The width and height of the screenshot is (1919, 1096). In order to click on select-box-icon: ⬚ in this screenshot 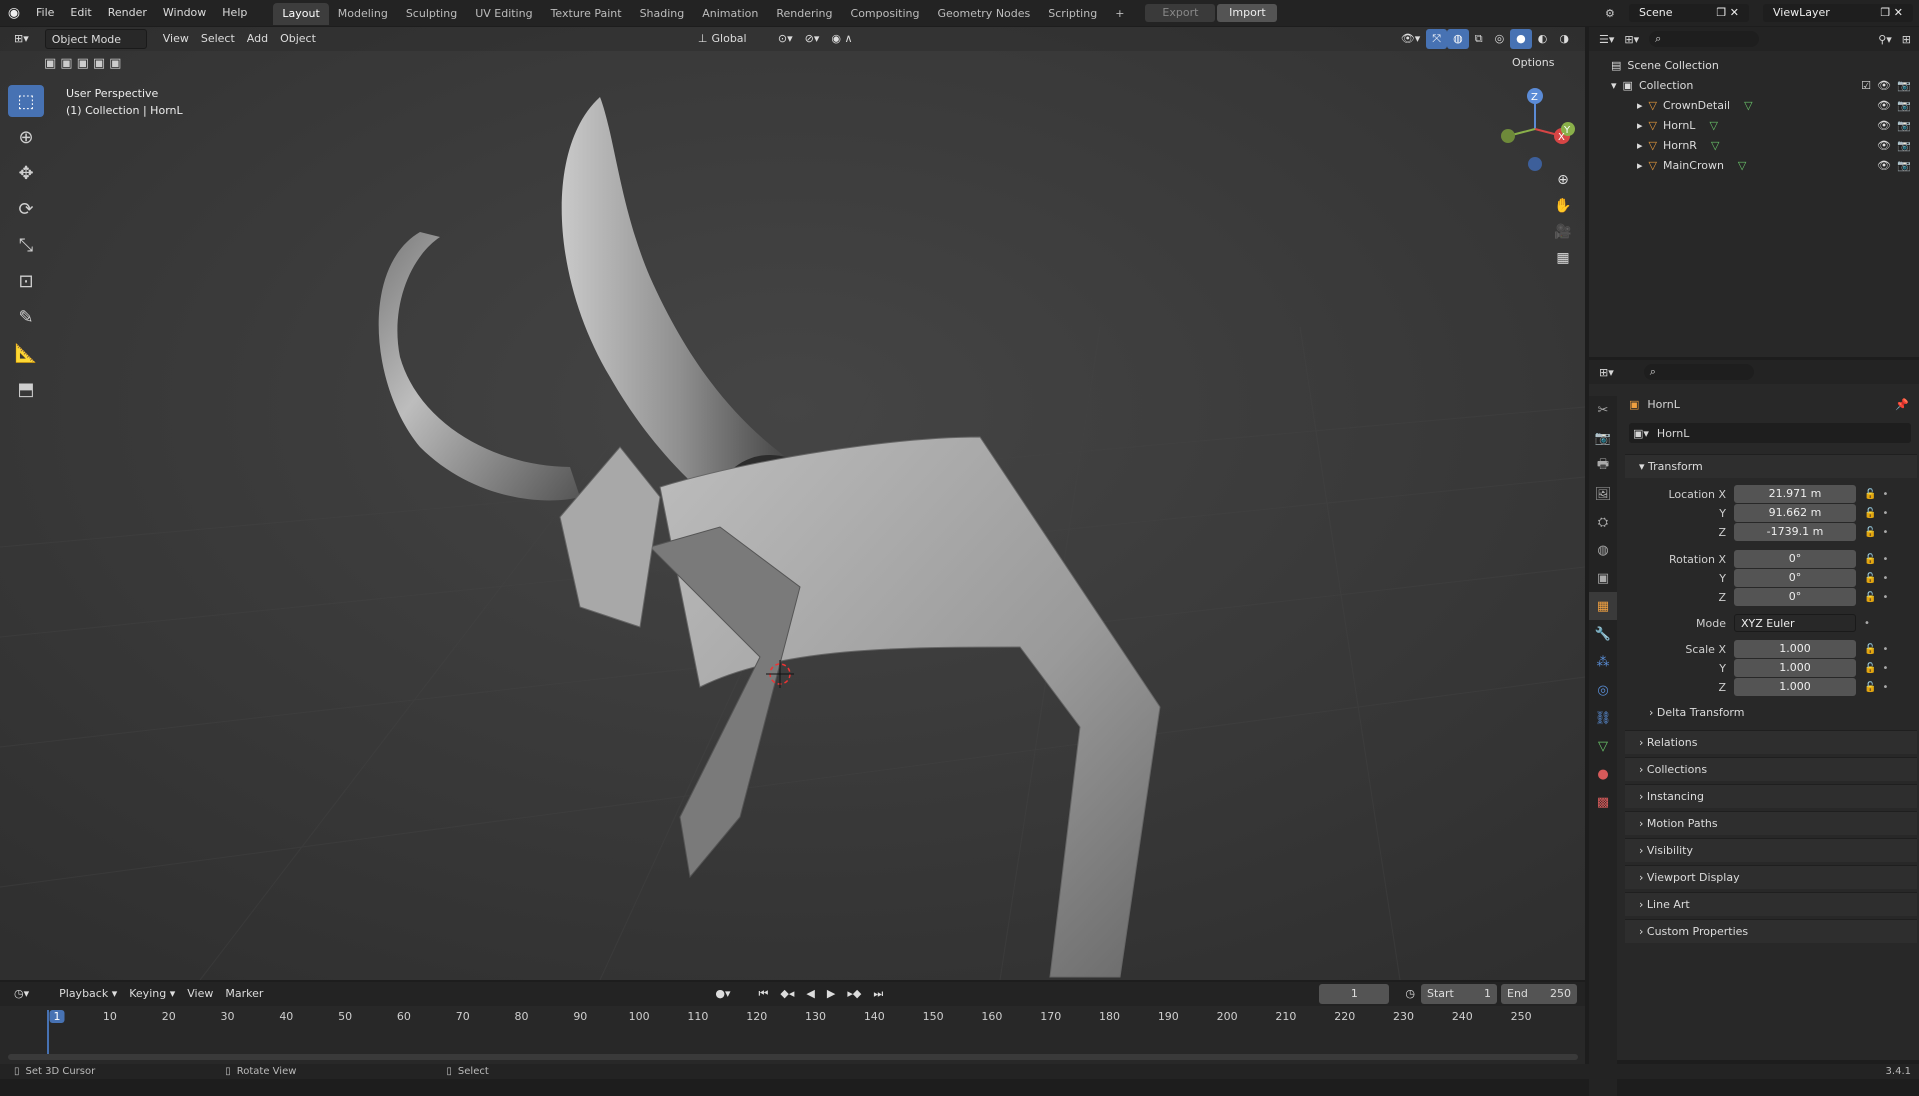, I will do `click(26, 101)`.